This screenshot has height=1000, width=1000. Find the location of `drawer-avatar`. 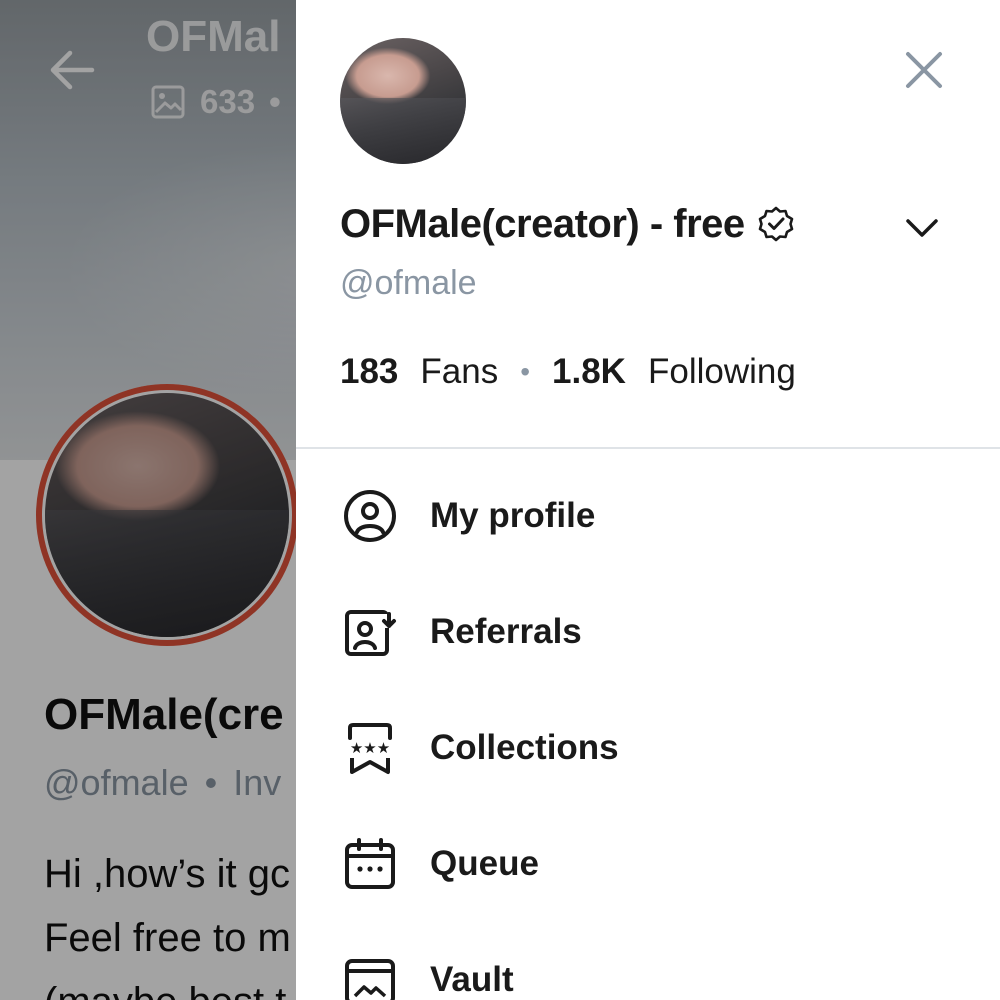

drawer-avatar is located at coordinates (403, 101).